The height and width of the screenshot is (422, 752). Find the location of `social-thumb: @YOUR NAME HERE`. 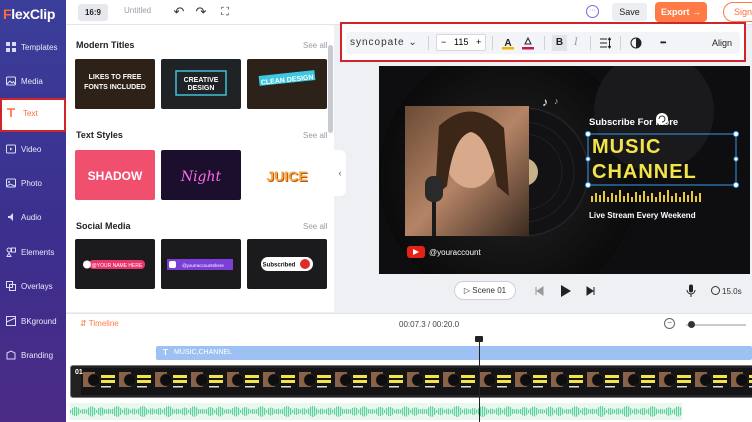

social-thumb: @YOUR NAME HERE is located at coordinates (115, 264).